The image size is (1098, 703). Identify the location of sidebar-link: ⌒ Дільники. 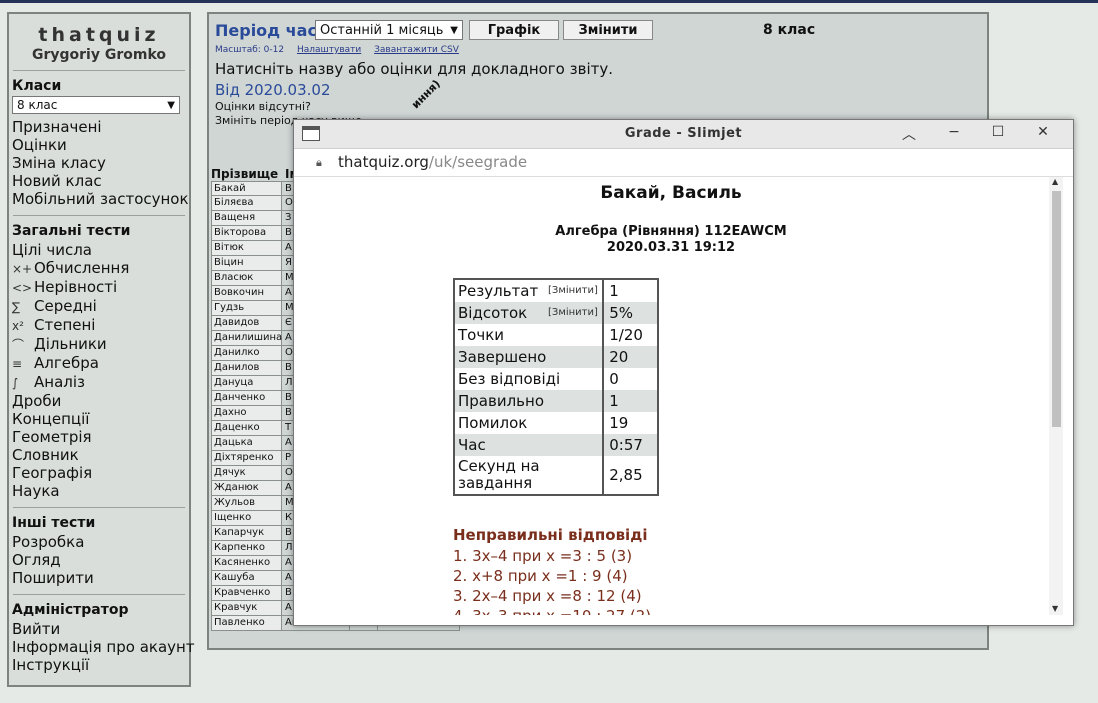
(98, 344).